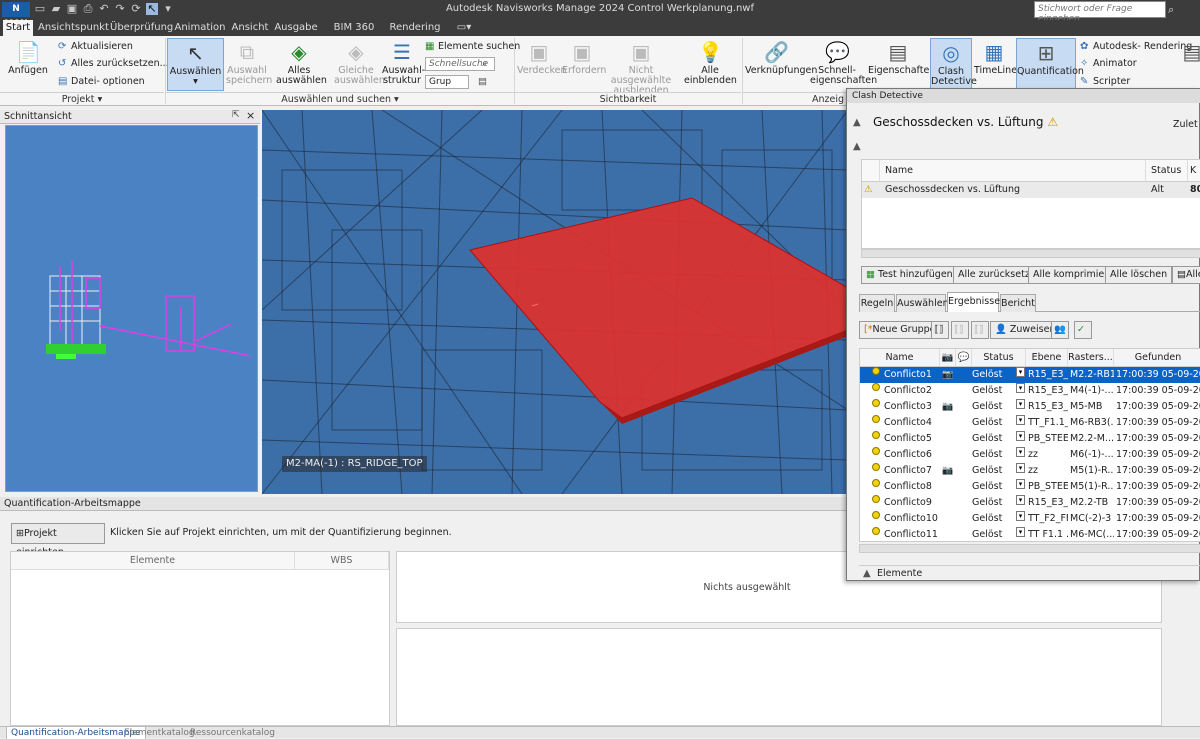 The height and width of the screenshot is (739, 1200). Describe the element at coordinates (354, 34) in the screenshot. I see `tab-bim360glue: BIM 360 Glue` at that location.